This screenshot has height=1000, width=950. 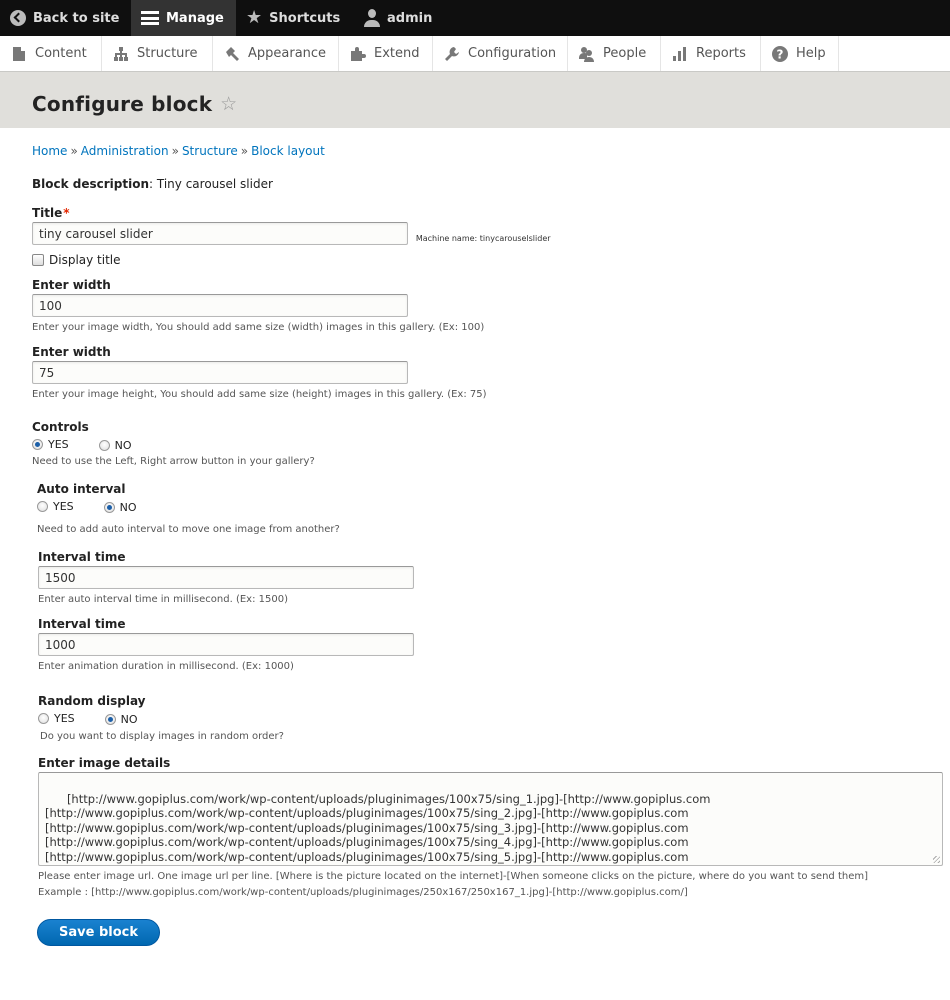 I want to click on interval-time-label: Interval time, so click(x=82, y=557).